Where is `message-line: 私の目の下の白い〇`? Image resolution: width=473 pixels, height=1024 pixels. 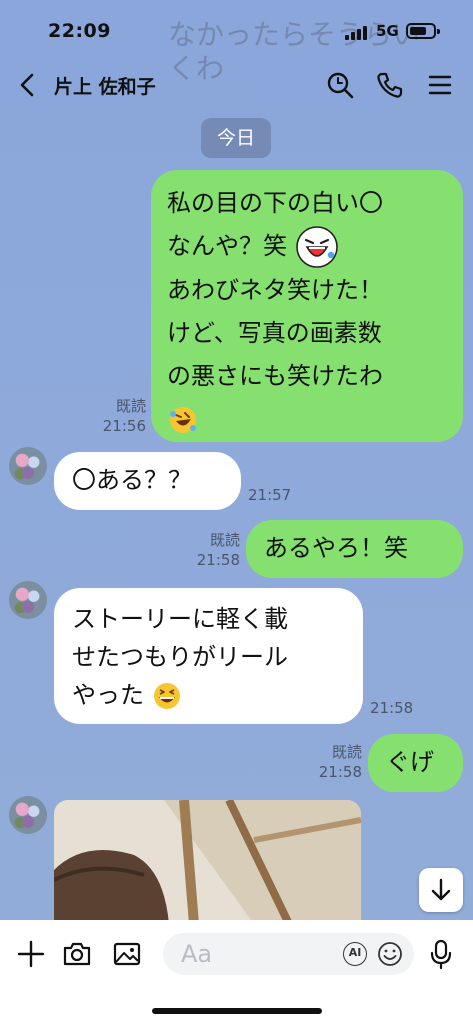 message-line: 私の目の下の白い〇 is located at coordinates (275, 203).